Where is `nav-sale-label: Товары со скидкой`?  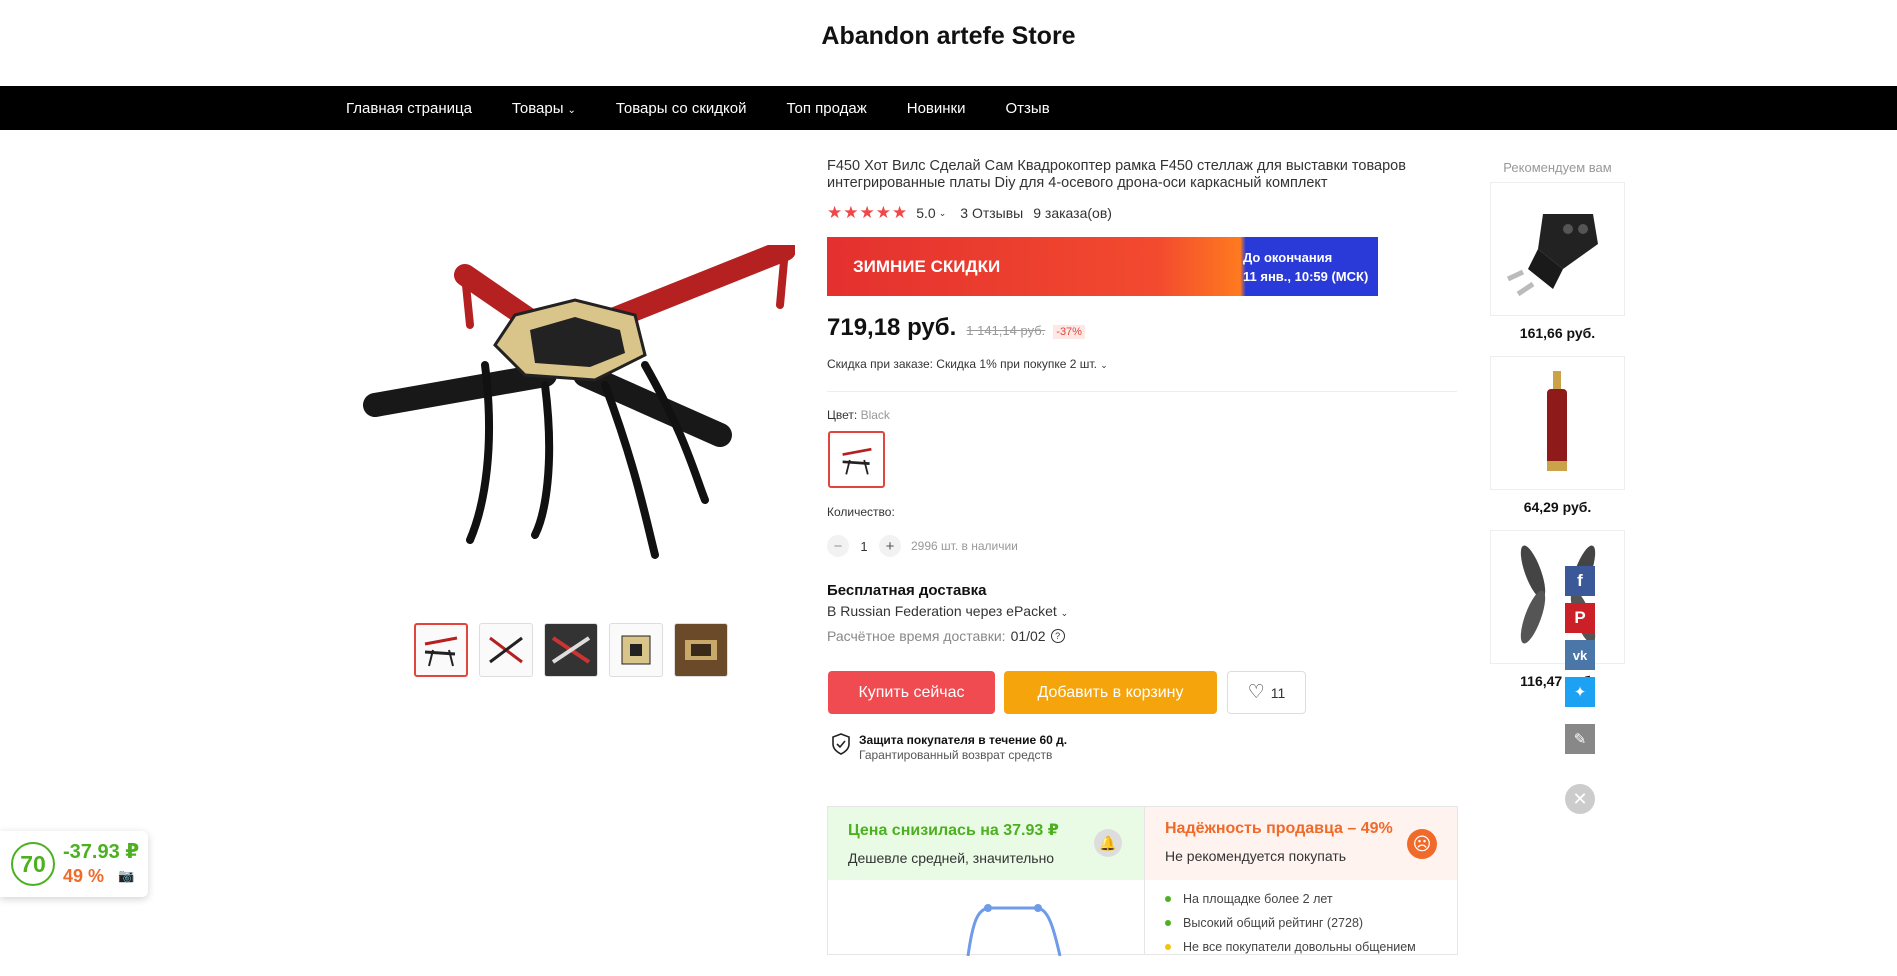
nav-sale-label: Товары со скидкой is located at coordinates (681, 108).